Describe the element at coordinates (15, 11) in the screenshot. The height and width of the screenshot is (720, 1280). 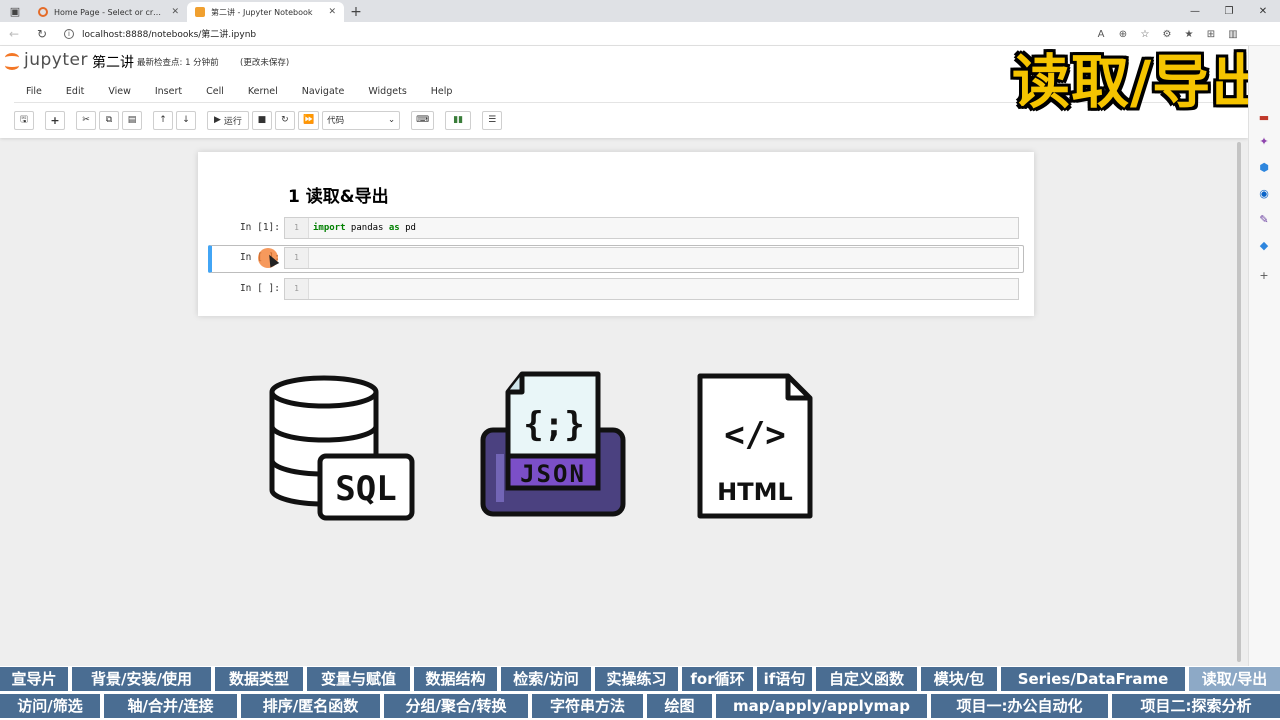
I see `tab-actions-icon: ▣` at that location.